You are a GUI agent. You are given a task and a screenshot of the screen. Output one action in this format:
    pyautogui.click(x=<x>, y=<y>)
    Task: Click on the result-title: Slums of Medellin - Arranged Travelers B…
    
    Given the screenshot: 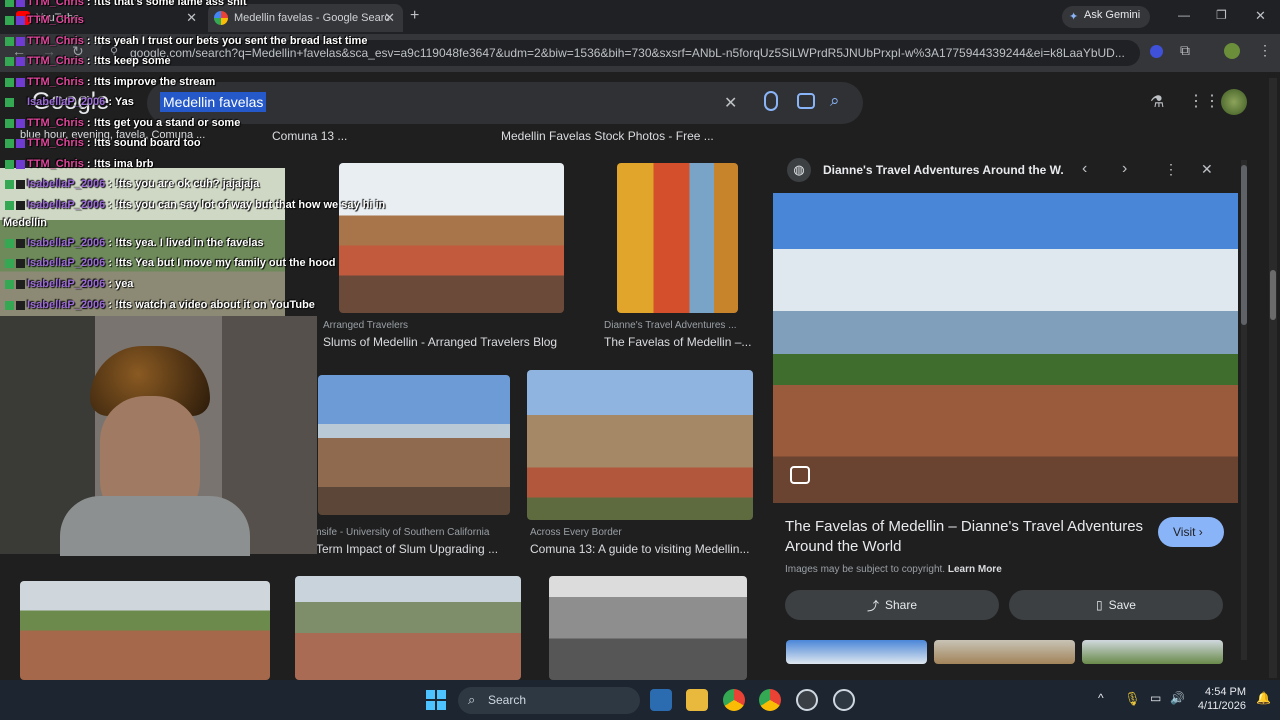 What is the action you would take?
    pyautogui.click(x=440, y=342)
    